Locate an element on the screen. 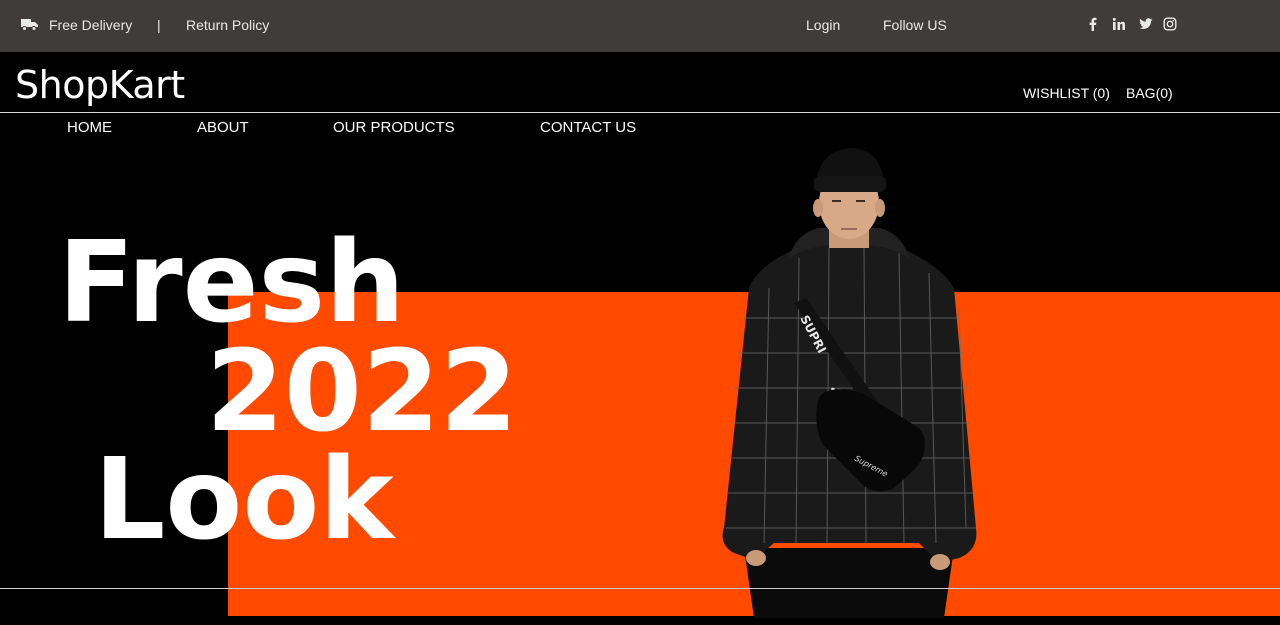 Image resolution: width=1280 pixels, height=625 pixels. hero-headline-line-3: Look is located at coordinates (244, 500).